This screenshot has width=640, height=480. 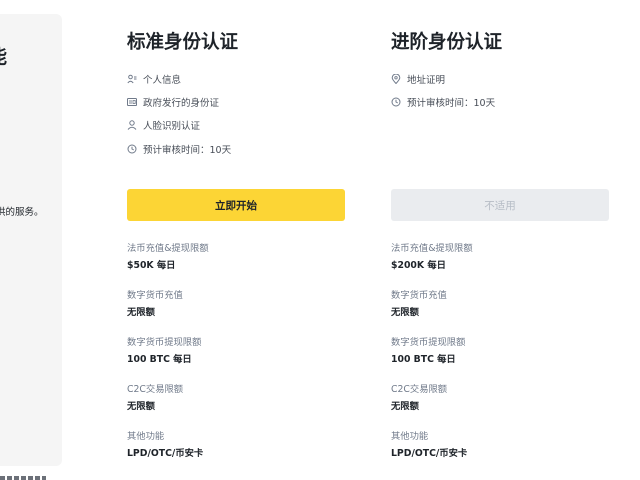 What do you see at coordinates (500, 263) in the screenshot?
I see `limit-item: 法币充值&提现限额 $200K 每日` at bounding box center [500, 263].